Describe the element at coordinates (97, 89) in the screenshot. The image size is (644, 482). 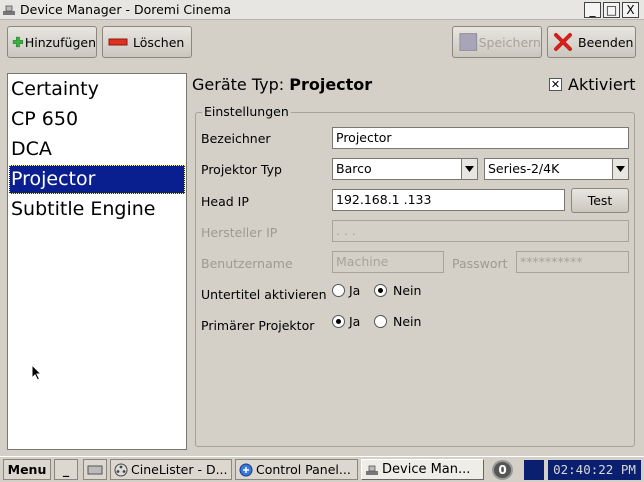
I see `device-list-item: Certainty` at that location.